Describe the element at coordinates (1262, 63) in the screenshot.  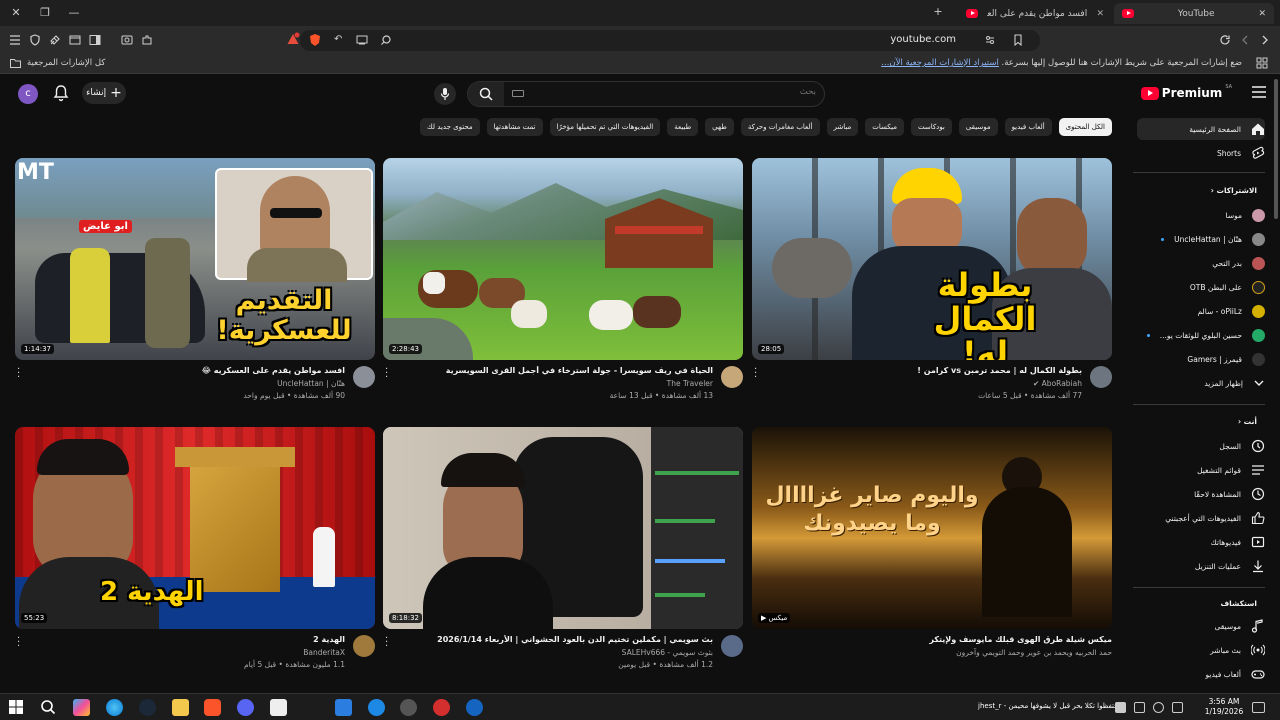
I see `apps-grid-icon` at that location.